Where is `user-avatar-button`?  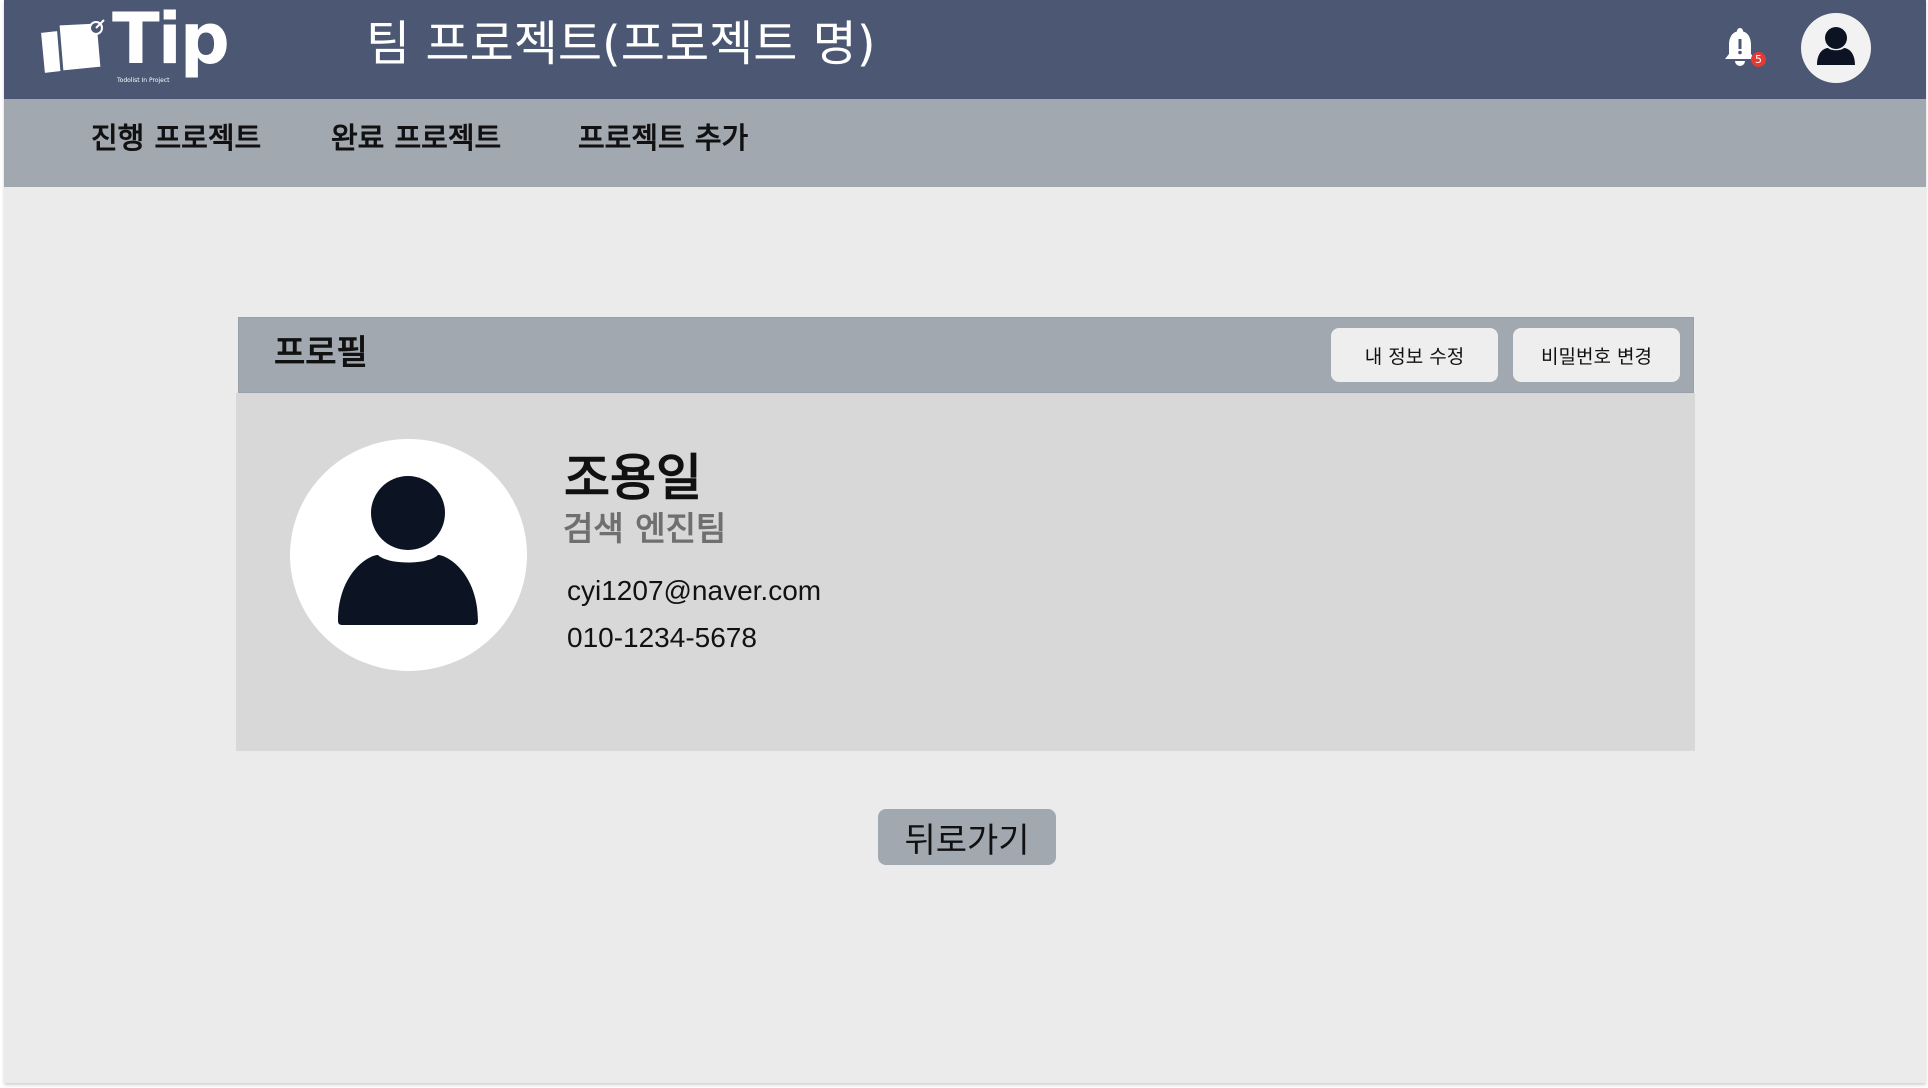
user-avatar-button is located at coordinates (1836, 48).